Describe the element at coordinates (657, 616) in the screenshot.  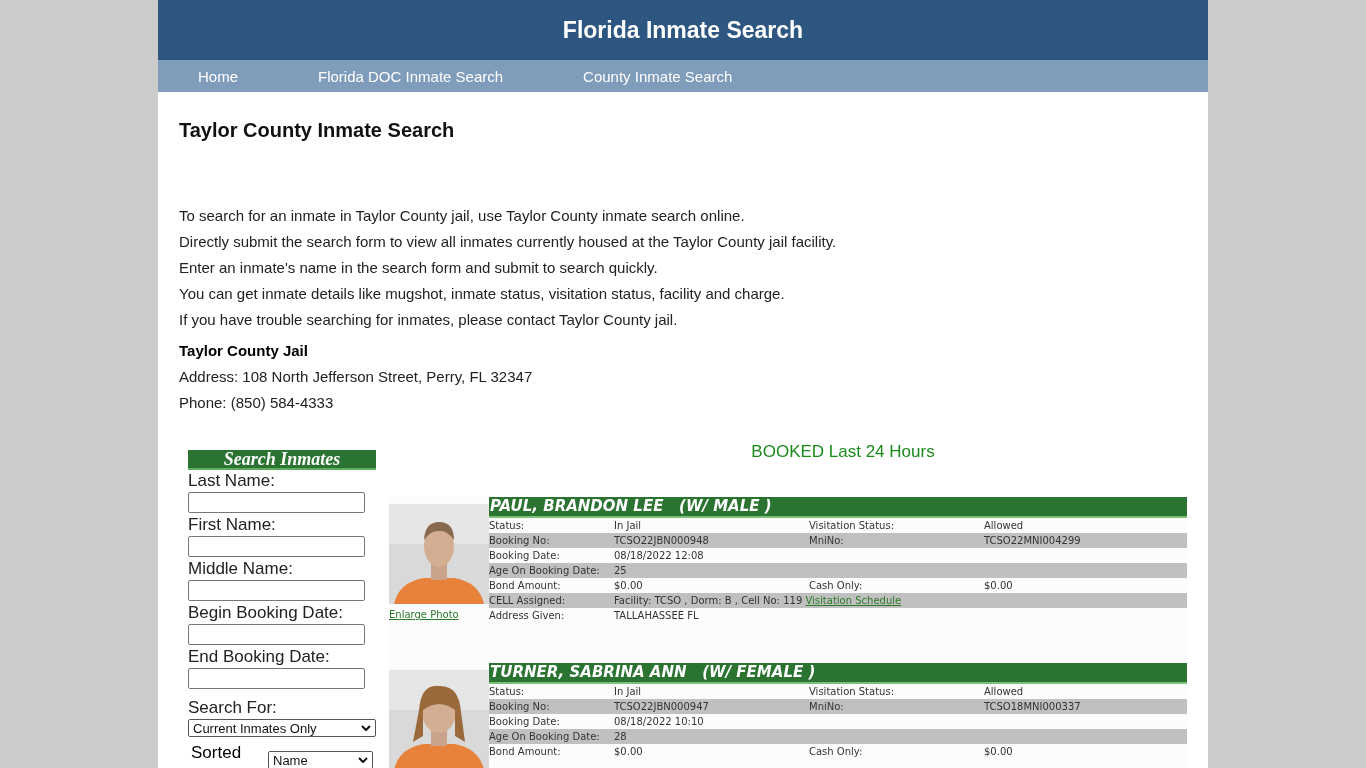
I see `field-value: TALLAHASSEE FL` at that location.